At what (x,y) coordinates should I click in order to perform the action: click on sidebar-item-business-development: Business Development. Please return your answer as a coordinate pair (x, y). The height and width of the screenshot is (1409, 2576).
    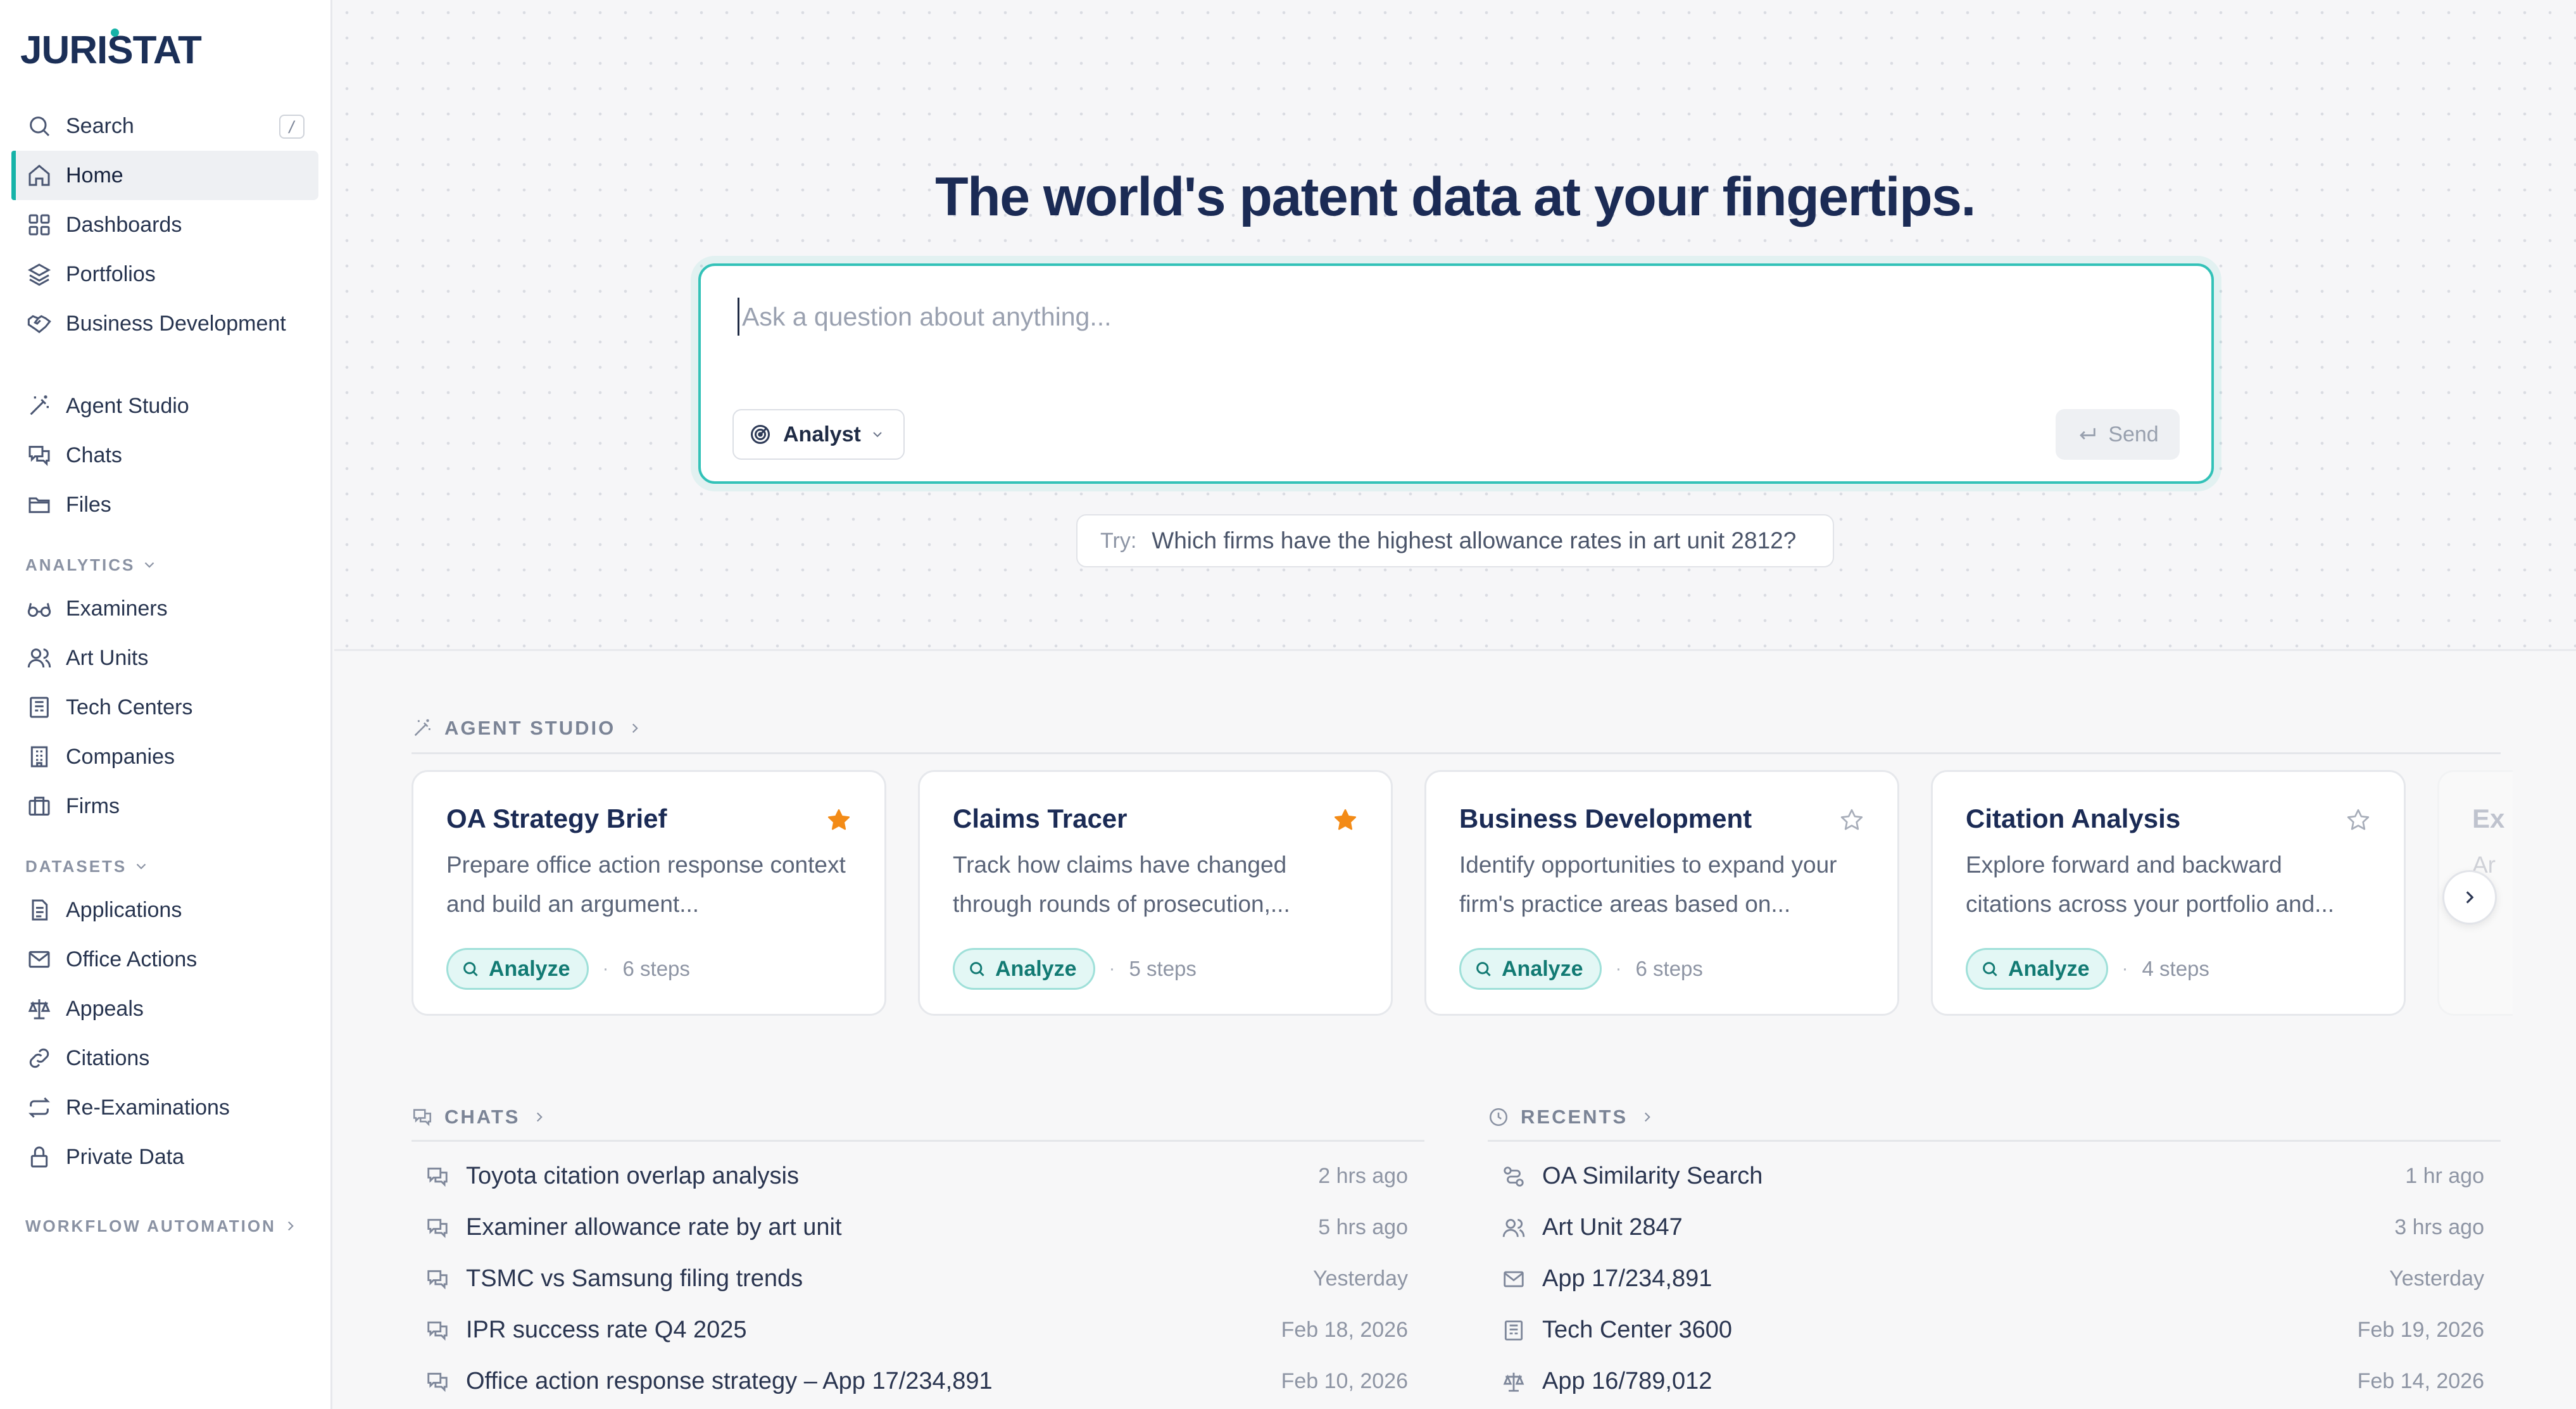
    Looking at the image, I should click on (164, 323).